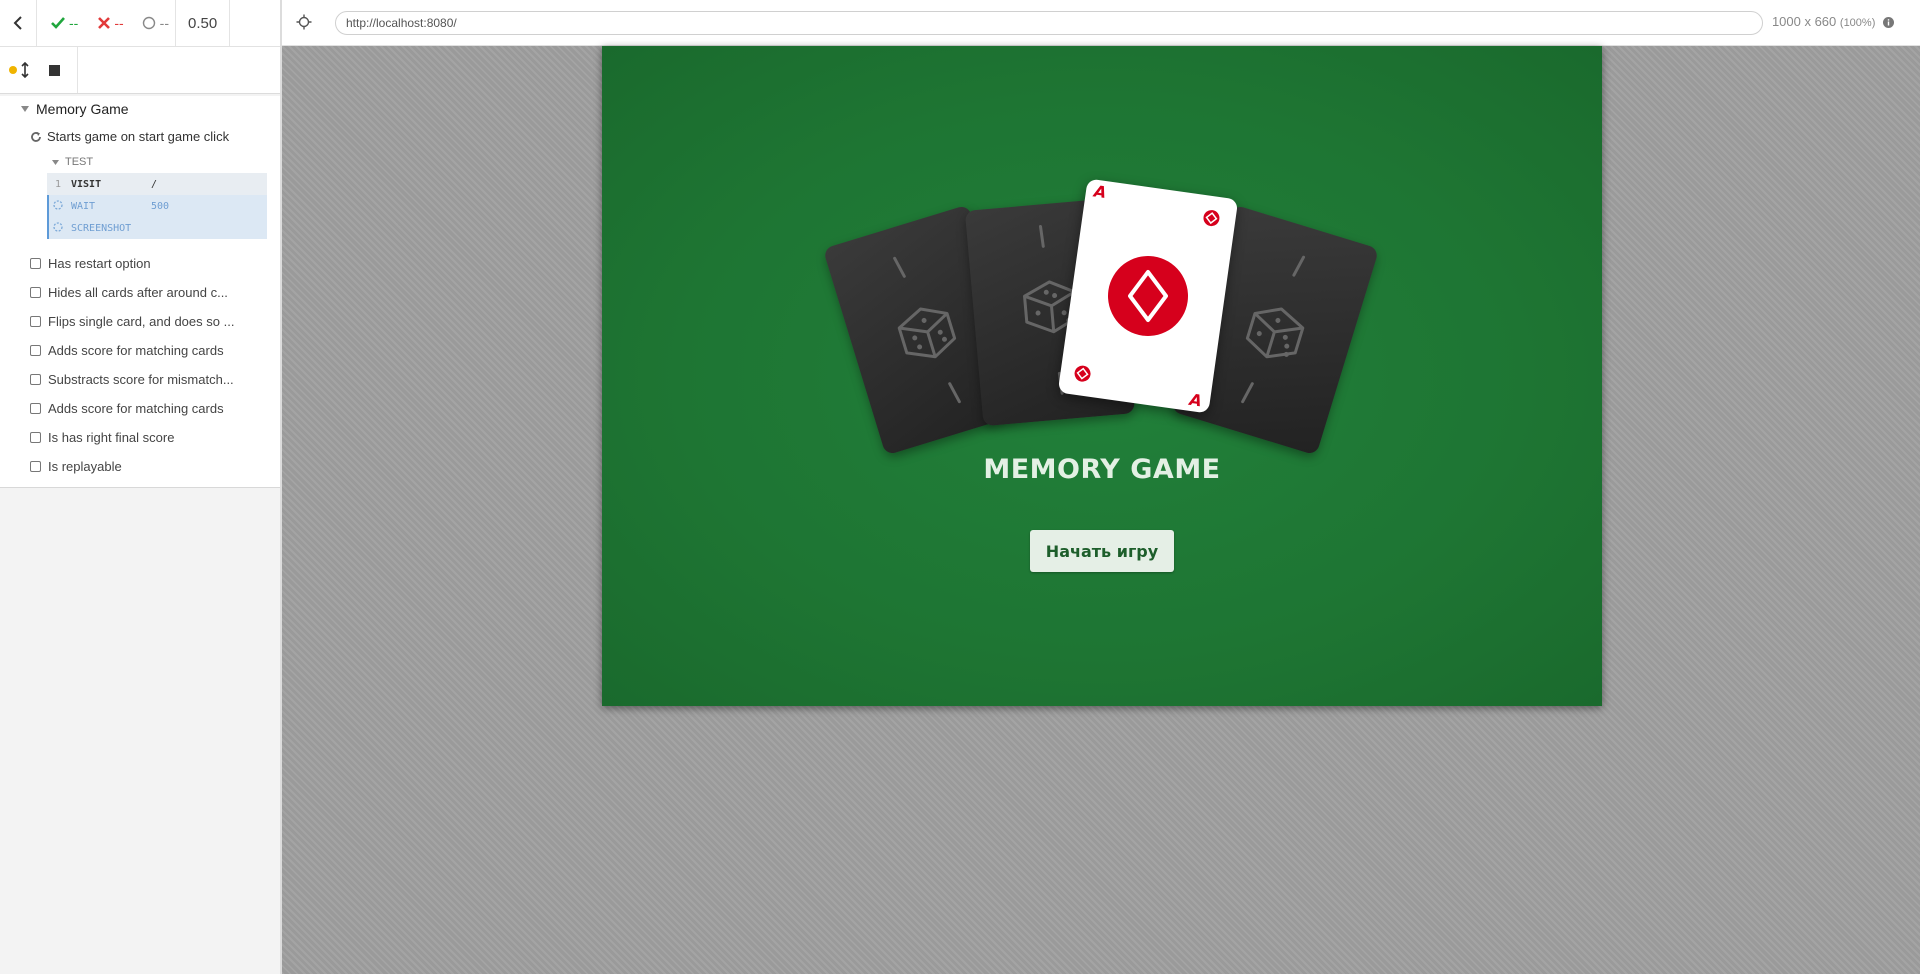 The image size is (1920, 974). I want to click on ace-of-diamonds-card: A A, so click(1148, 296).